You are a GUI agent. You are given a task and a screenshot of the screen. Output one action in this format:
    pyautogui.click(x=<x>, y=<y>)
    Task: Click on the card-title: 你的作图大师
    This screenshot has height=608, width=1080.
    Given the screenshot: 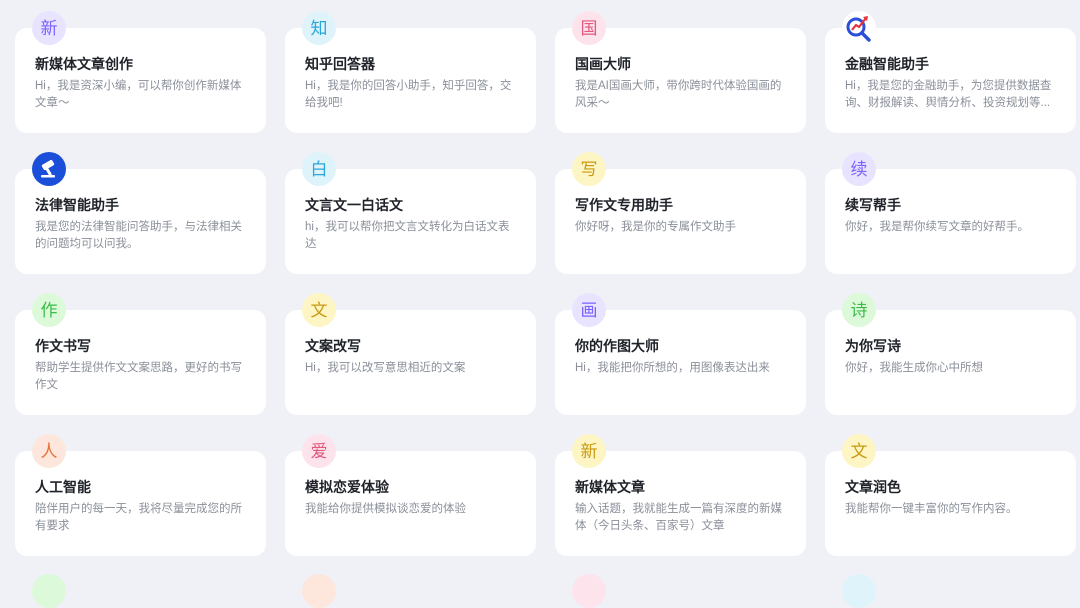 What is the action you would take?
    pyautogui.click(x=617, y=346)
    